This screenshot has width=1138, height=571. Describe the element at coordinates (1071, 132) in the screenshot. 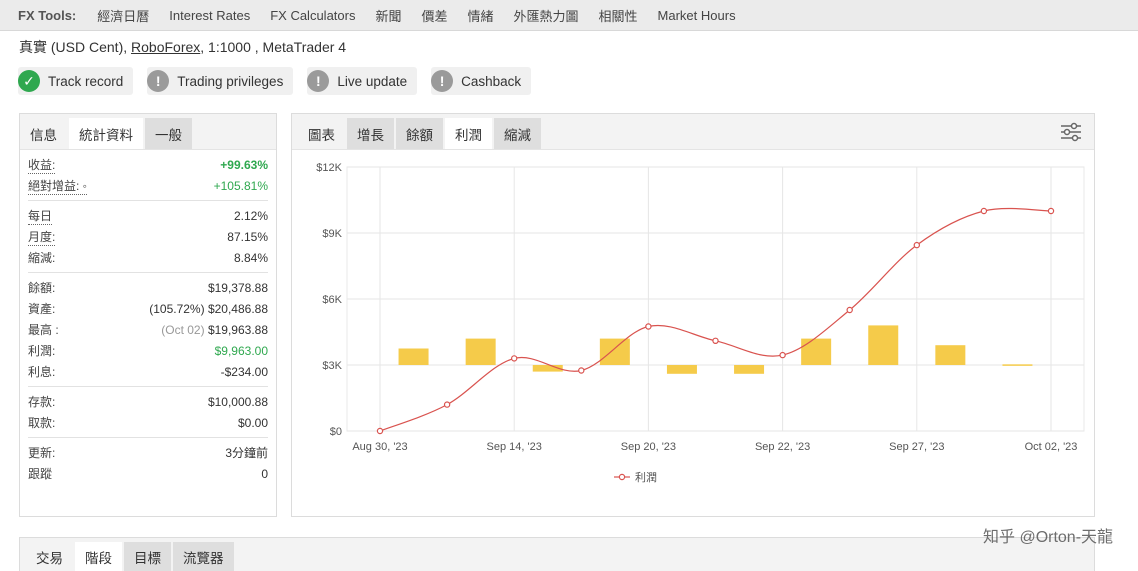

I see `filter-settings-icon` at that location.